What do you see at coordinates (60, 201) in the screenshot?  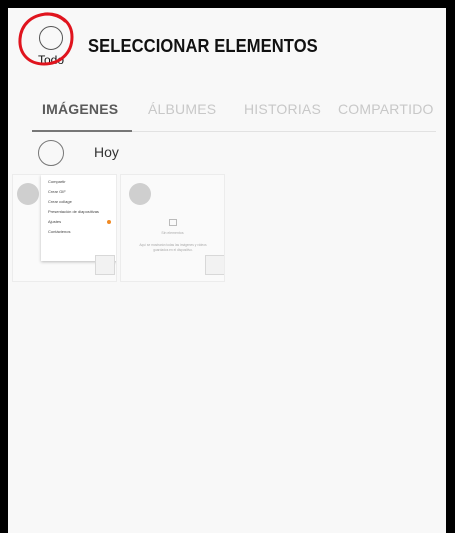 I see `menu-item: Crear collage` at bounding box center [60, 201].